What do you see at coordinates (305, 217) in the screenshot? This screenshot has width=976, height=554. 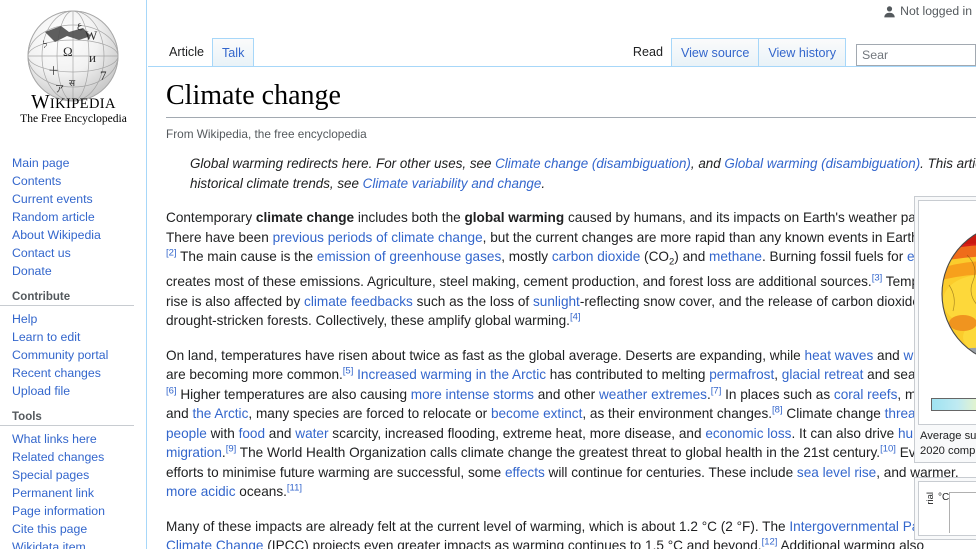 I see `p1-bold-climate-change: climate change` at bounding box center [305, 217].